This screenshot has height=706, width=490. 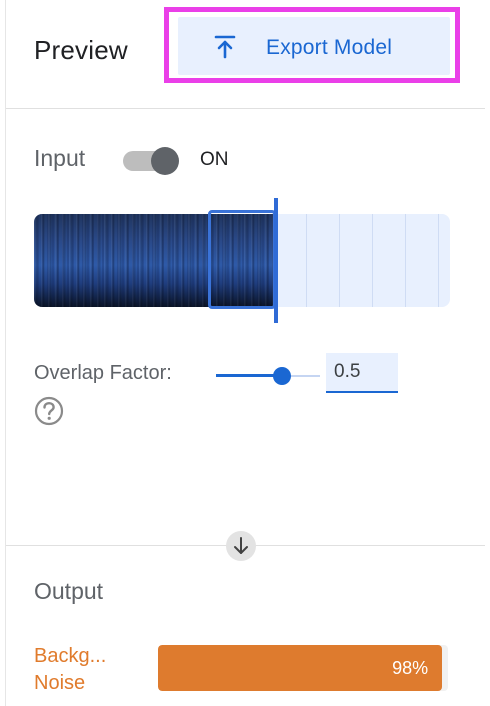 What do you see at coordinates (300, 668) in the screenshot?
I see `result-bar-fill: 98%` at bounding box center [300, 668].